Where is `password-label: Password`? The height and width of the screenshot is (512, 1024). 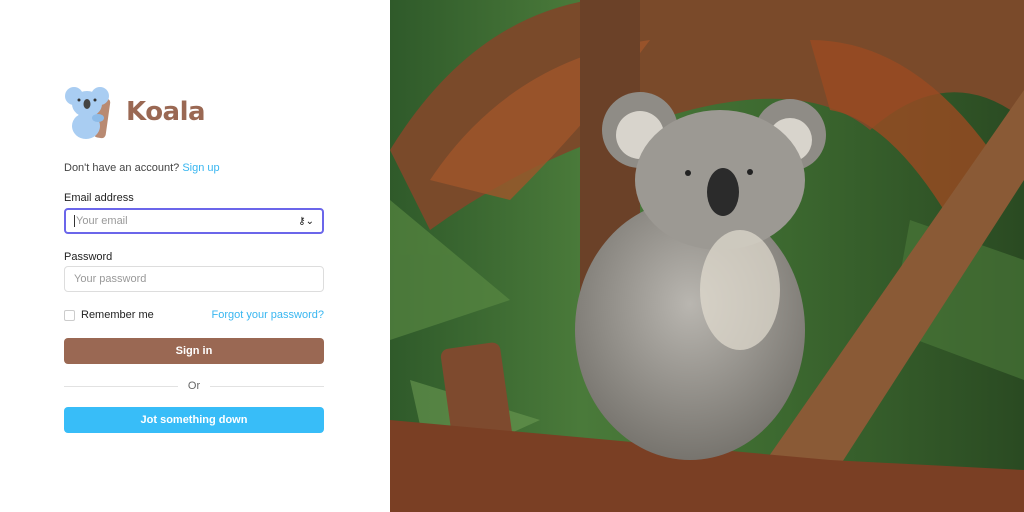 password-label: Password is located at coordinates (88, 257).